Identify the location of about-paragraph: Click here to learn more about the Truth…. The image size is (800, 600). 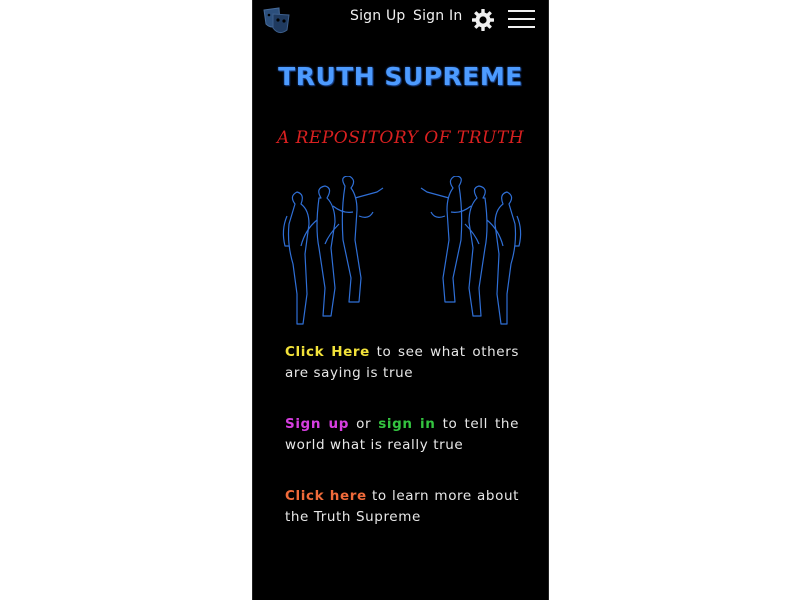
(402, 507).